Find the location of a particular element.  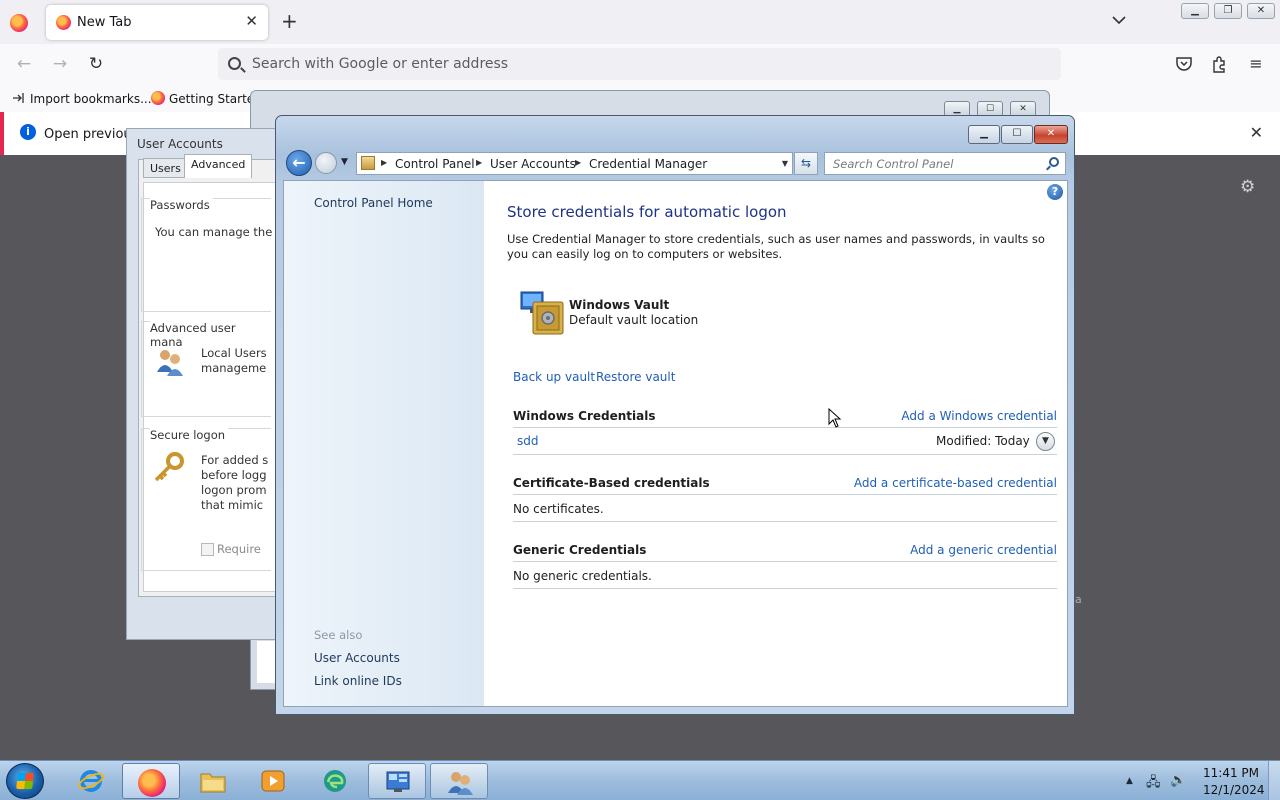

extensions-icon is located at coordinates (1220, 64).